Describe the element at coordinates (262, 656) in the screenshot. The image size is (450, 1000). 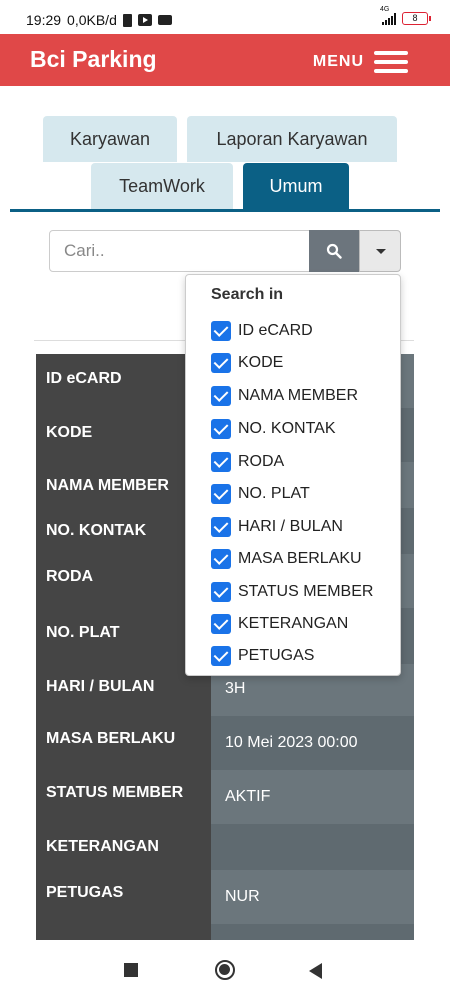
I see `search-option-petugas: PETUGAS` at that location.